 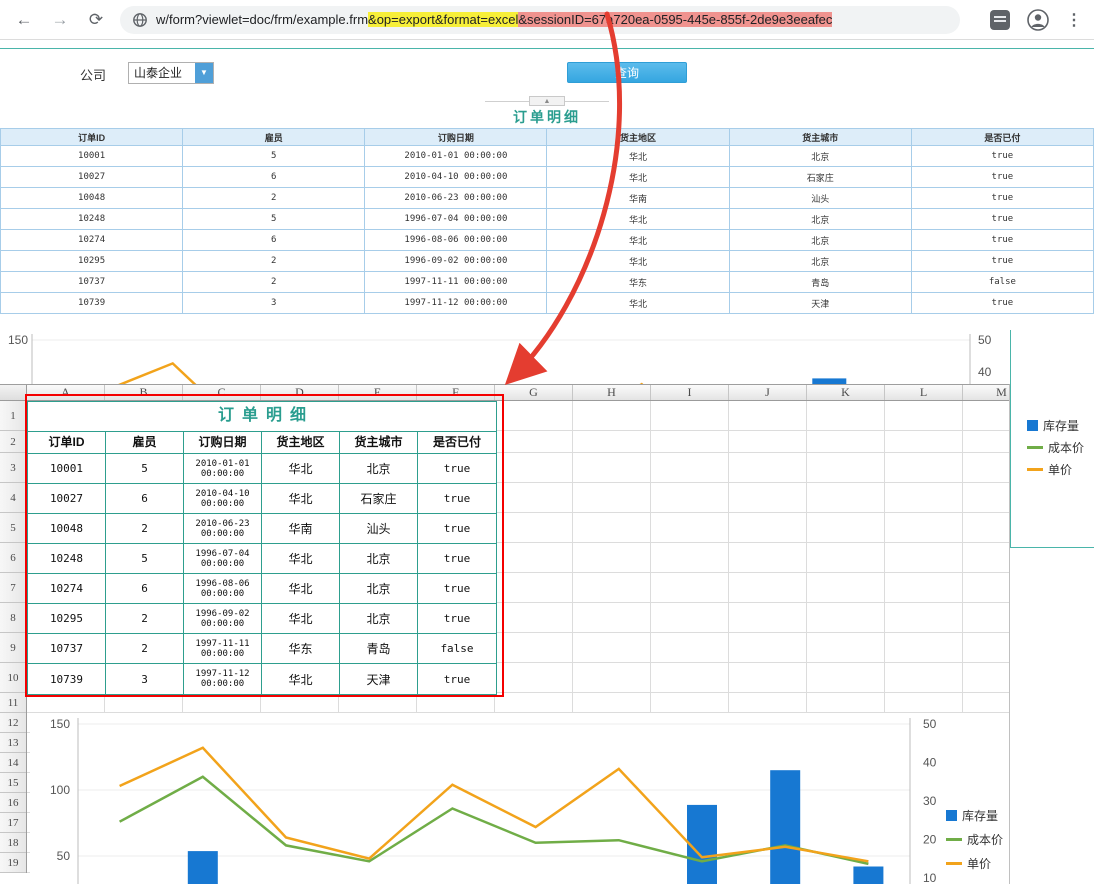 I want to click on report-cell: 华东, so click(x=638, y=282).